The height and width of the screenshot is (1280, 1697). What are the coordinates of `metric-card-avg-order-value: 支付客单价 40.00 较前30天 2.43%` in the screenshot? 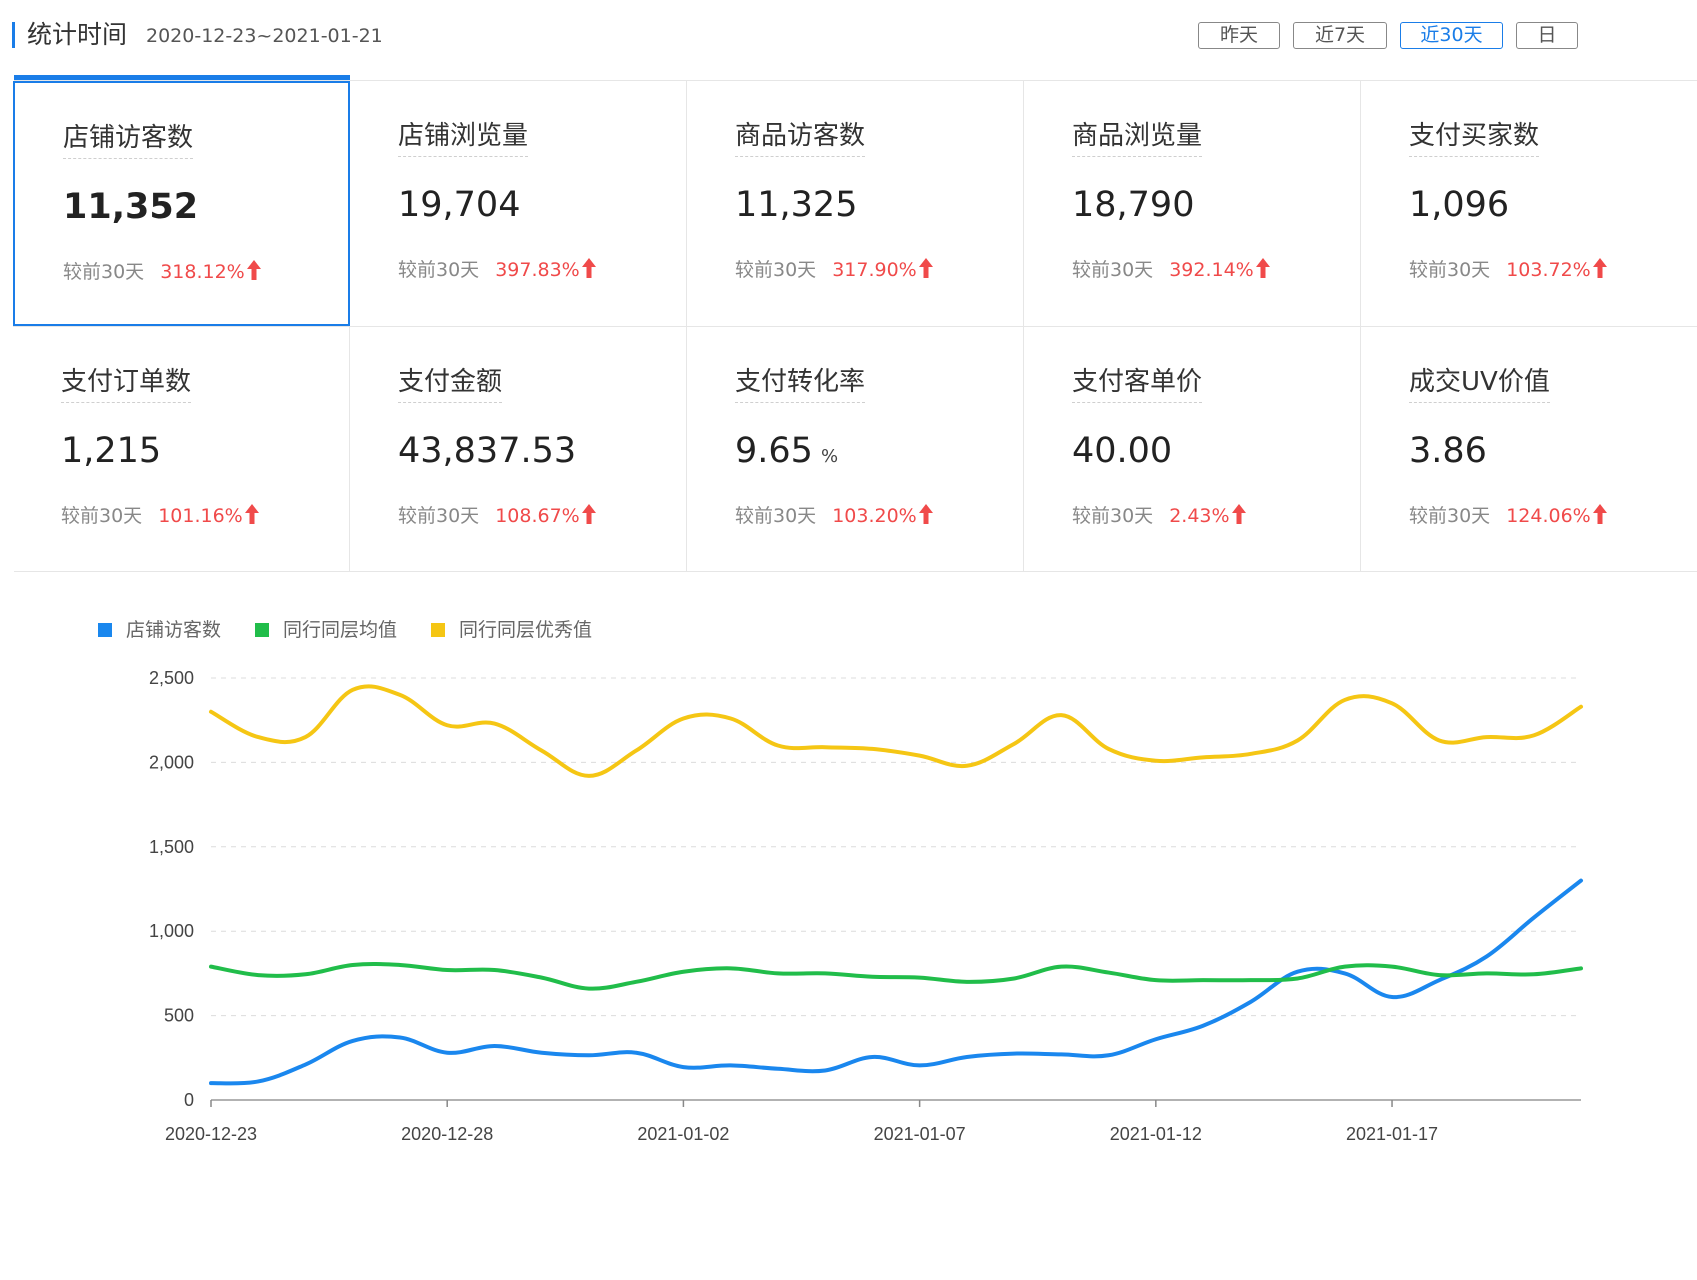 It's located at (1192, 448).